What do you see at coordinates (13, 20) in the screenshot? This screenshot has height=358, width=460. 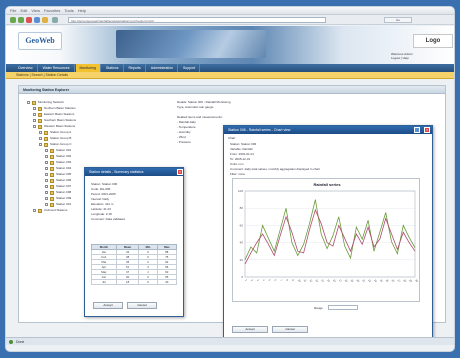 I see `back-icon` at bounding box center [13, 20].